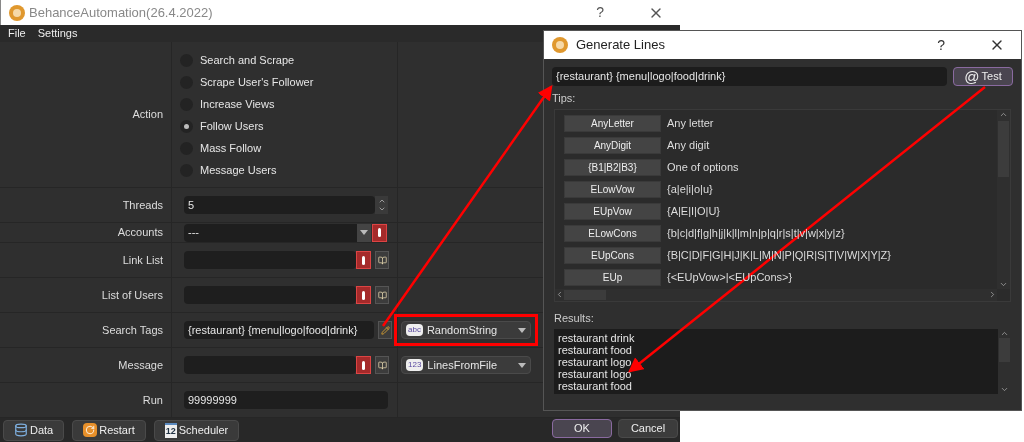 Image resolution: width=1024 pixels, height=442 pixels. Describe the element at coordinates (612, 123) in the screenshot. I see `tip-button: AnyLetter` at that location.